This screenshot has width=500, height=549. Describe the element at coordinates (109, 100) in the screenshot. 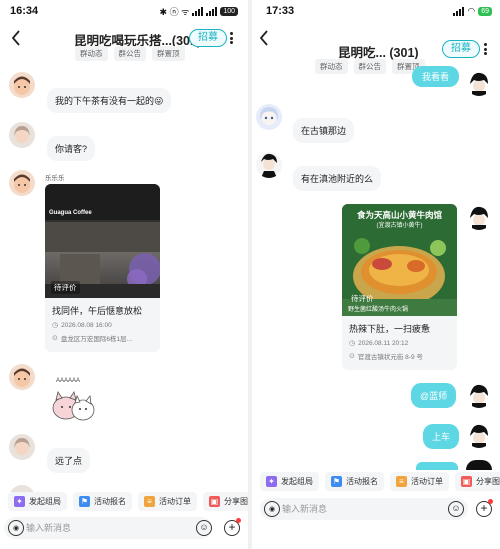

I see `message-bubble: 我的下午茶有没有一起的😜` at that location.